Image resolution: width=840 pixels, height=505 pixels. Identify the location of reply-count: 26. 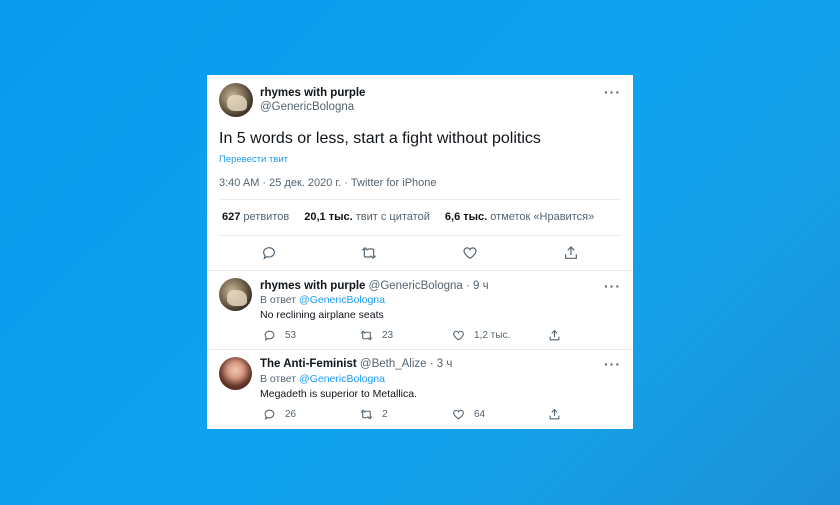
(291, 414).